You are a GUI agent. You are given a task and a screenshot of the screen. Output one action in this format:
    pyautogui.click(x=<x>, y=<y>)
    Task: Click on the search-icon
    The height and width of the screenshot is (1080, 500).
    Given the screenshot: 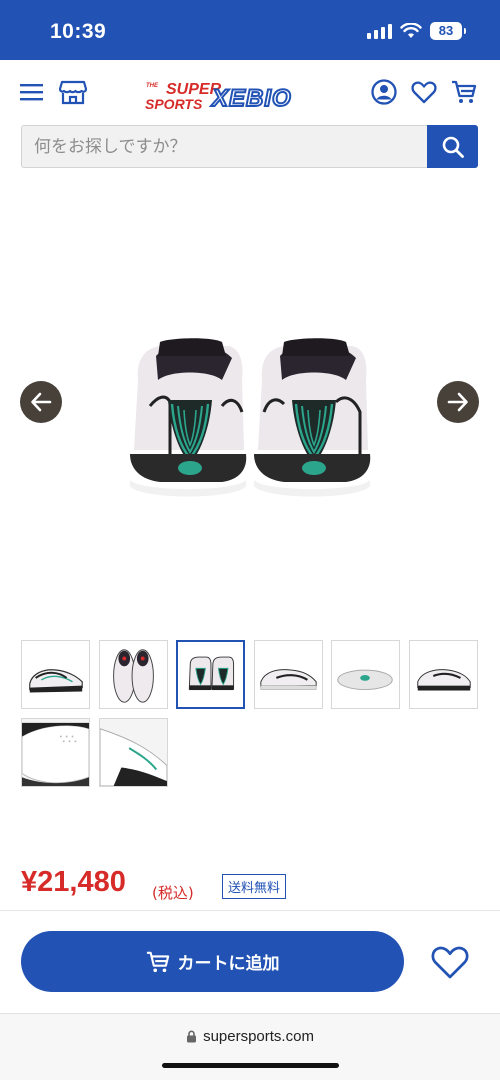 What is the action you would take?
    pyautogui.click(x=453, y=147)
    